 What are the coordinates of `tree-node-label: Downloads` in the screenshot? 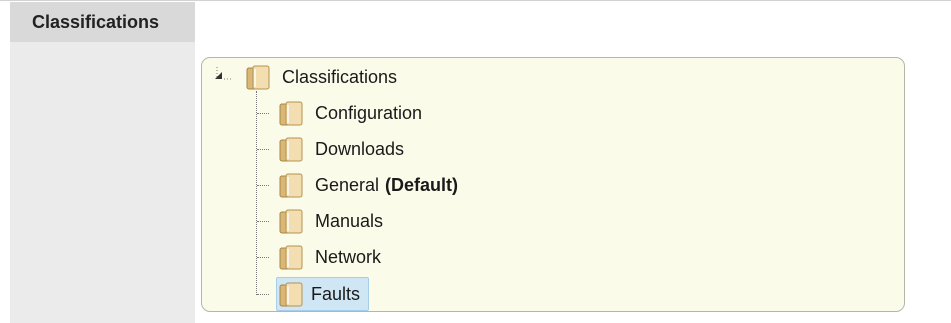 It's located at (360, 148).